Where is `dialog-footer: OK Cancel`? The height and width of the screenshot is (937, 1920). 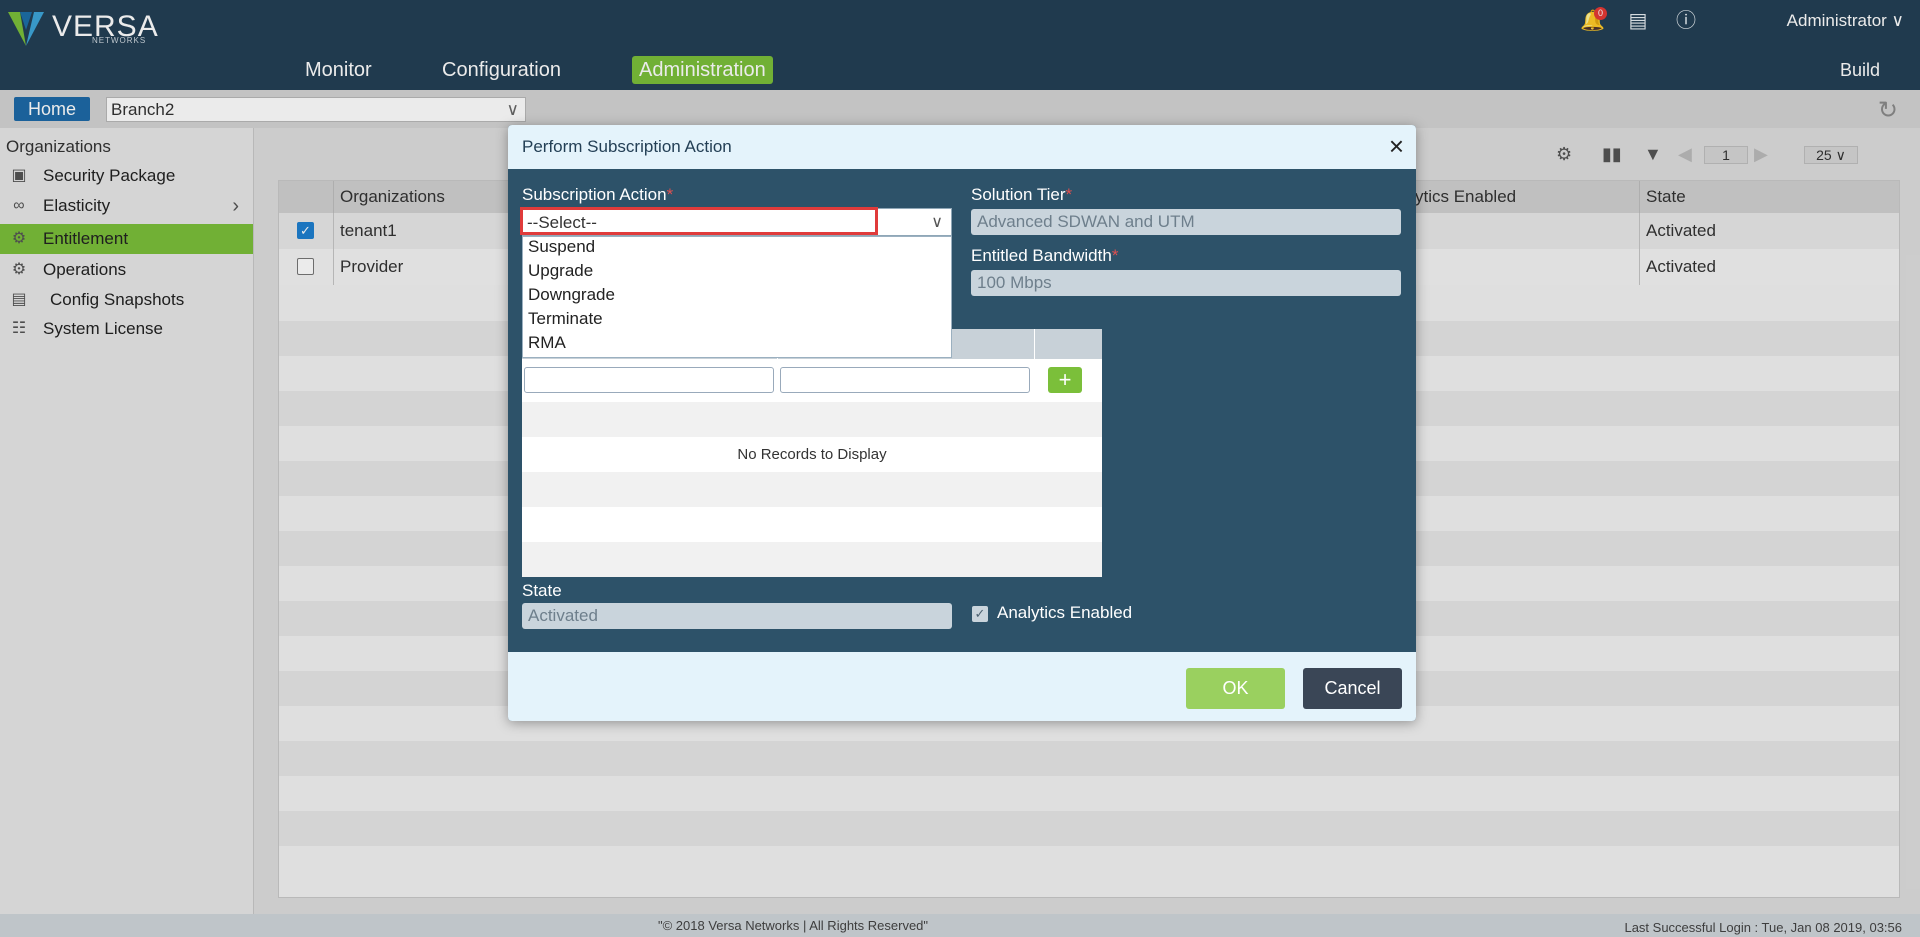 dialog-footer: OK Cancel is located at coordinates (962, 686).